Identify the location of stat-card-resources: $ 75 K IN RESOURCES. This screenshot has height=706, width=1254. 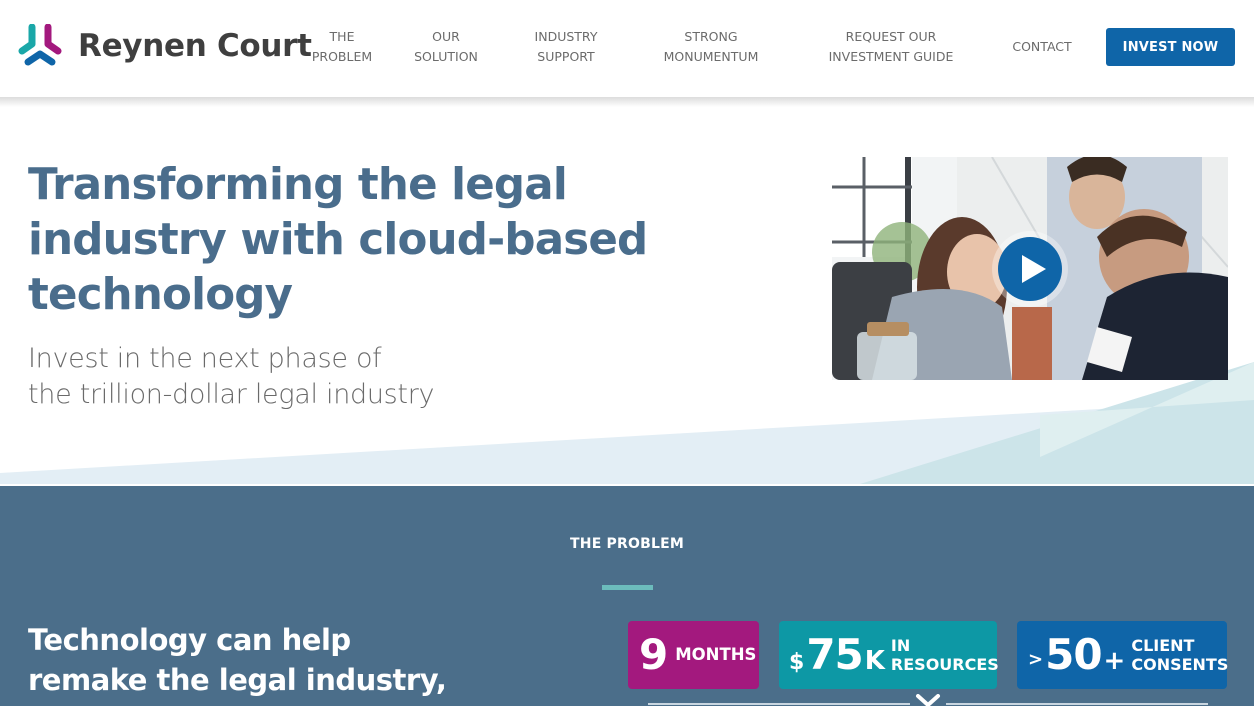
(889, 655).